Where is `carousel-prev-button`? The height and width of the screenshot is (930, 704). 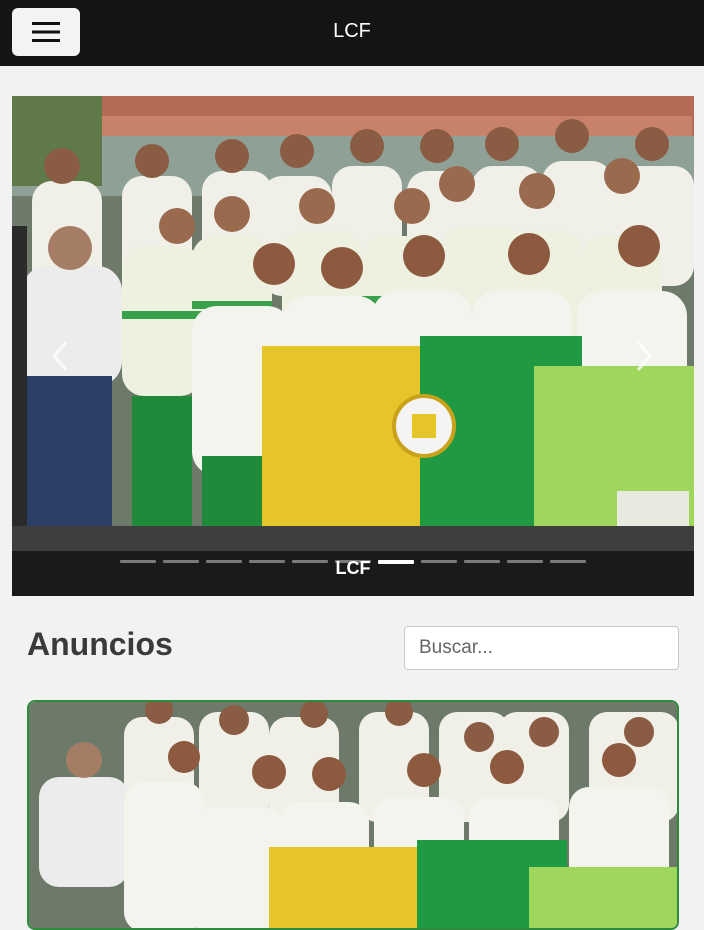
carousel-prev-button is located at coordinates (60, 356).